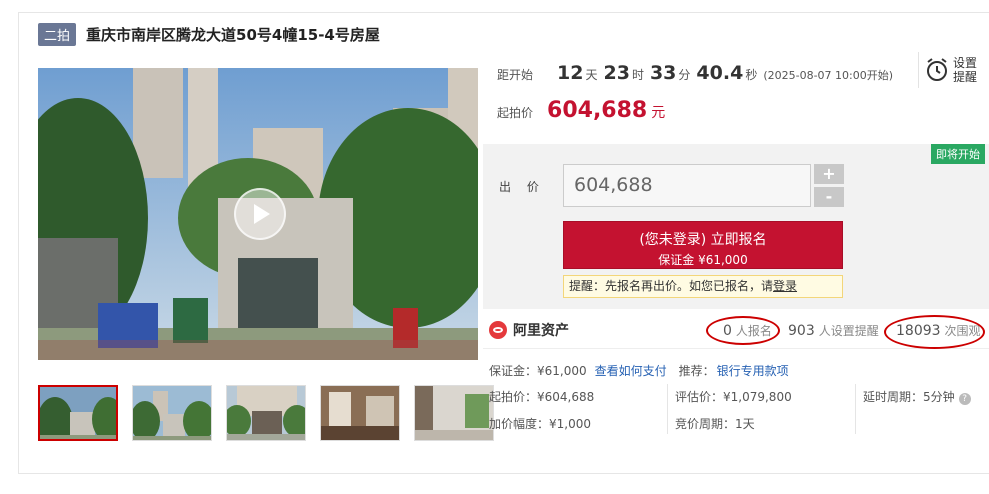 The height and width of the screenshot is (494, 989). Describe the element at coordinates (828, 75) in the screenshot. I see `start-time: (2025-08-07 10:00开始)` at that location.